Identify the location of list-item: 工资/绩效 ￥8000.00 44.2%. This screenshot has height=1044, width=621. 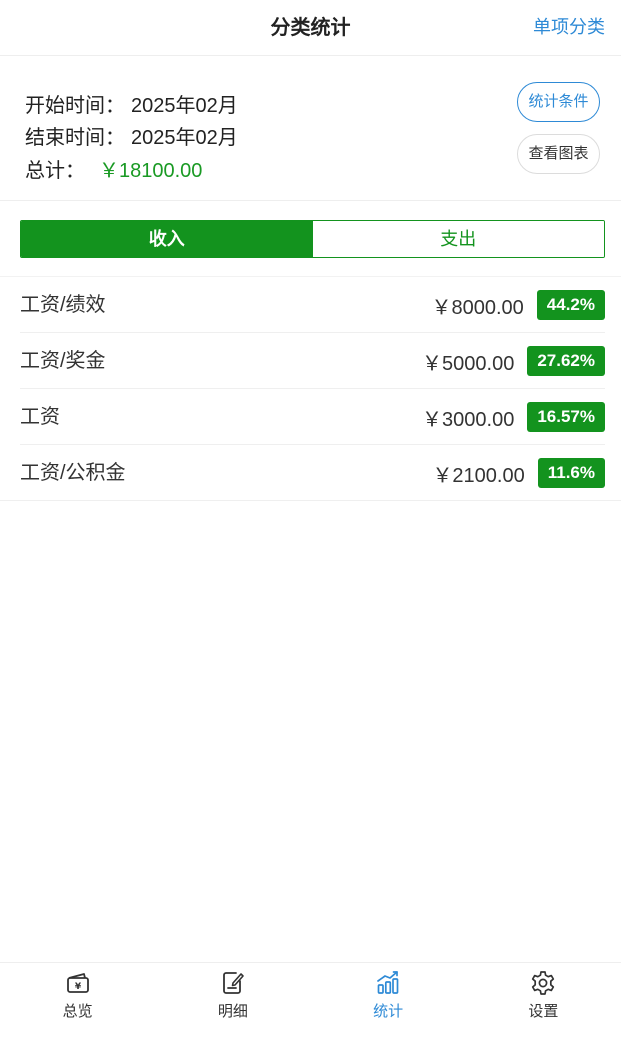
(310, 305).